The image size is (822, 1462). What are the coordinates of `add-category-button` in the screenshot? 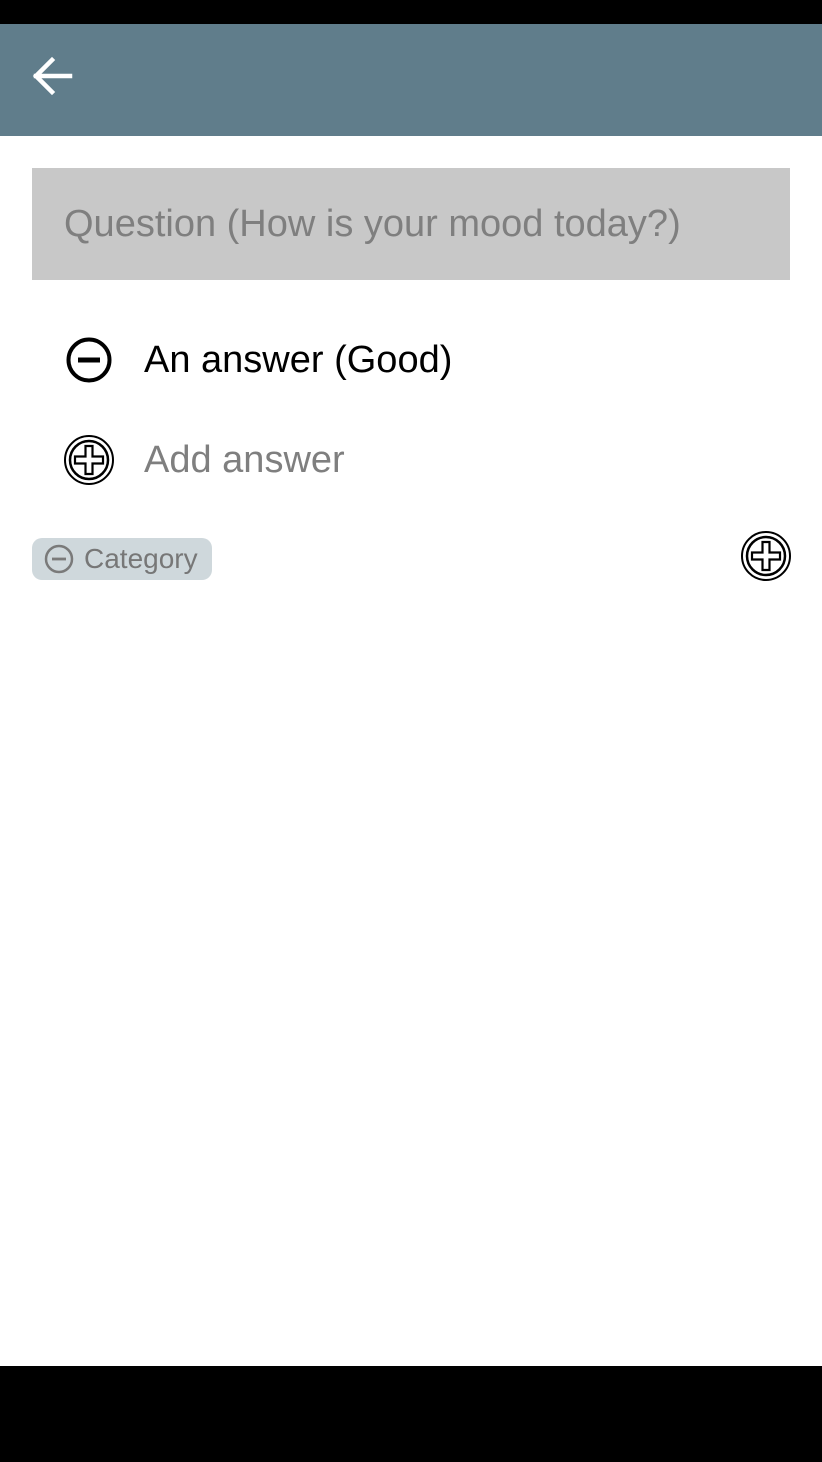 It's located at (766, 556).